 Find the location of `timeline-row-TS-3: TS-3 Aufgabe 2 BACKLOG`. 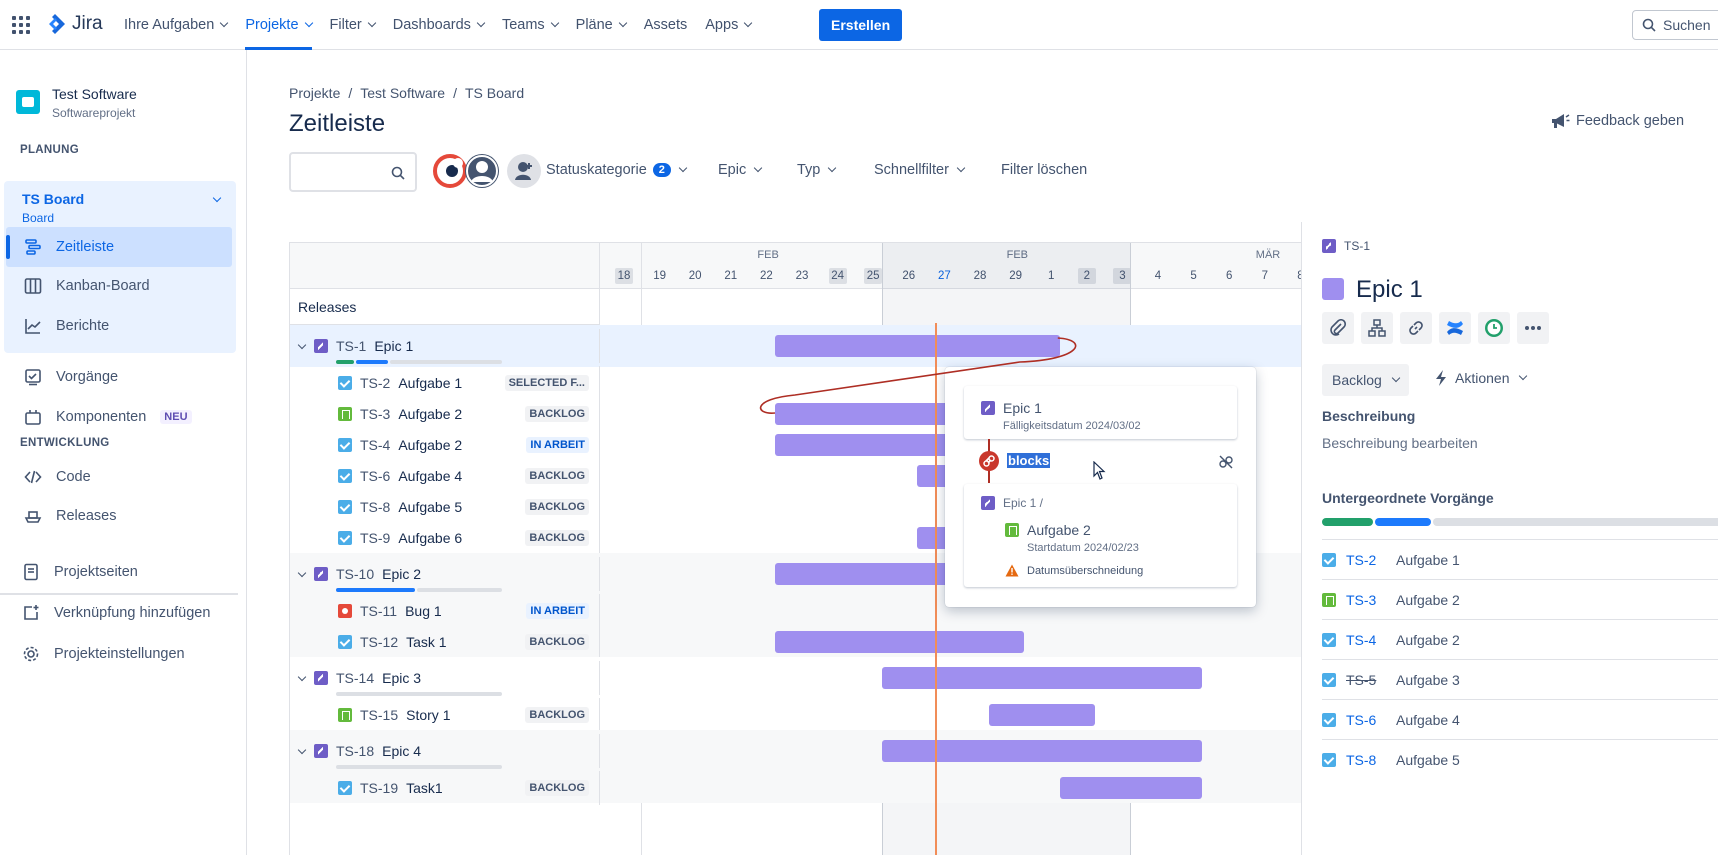

timeline-row-TS-3: TS-3 Aufgabe 2 BACKLOG is located at coordinates (445, 413).